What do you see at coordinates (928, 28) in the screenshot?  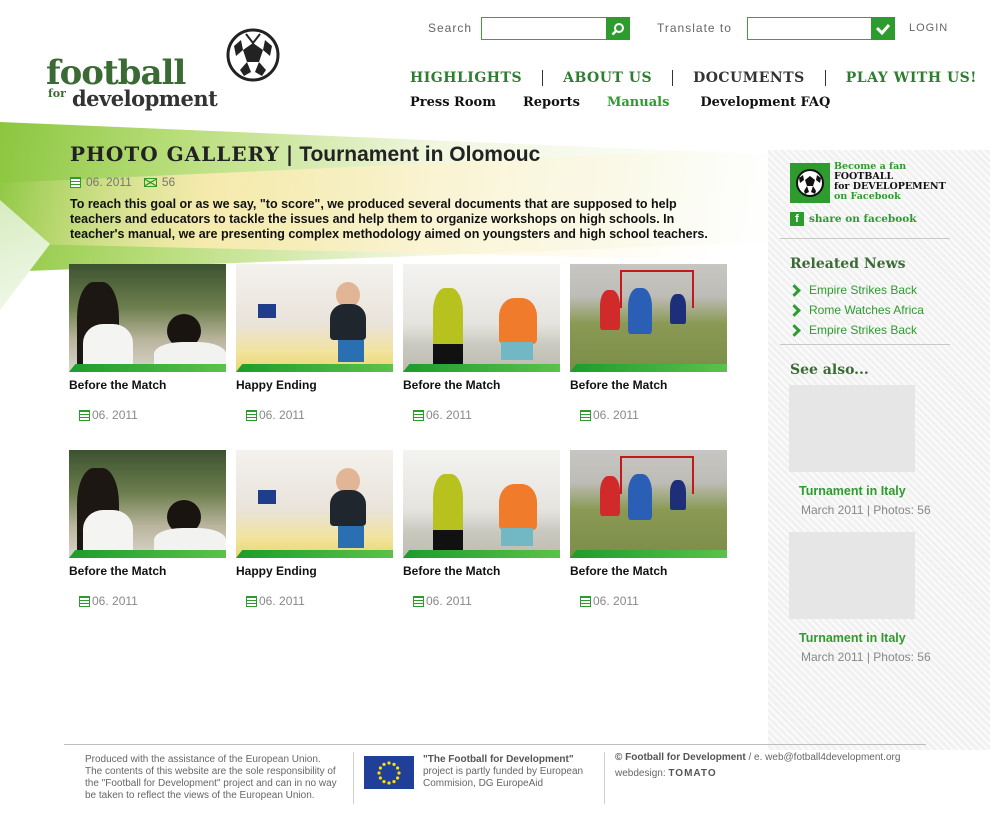 I see `login-link: LOGIN` at bounding box center [928, 28].